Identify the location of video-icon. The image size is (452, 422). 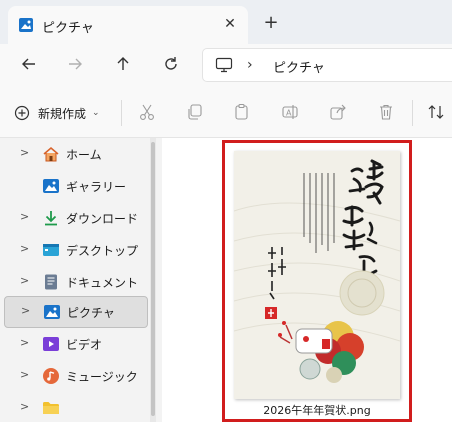
(51, 344).